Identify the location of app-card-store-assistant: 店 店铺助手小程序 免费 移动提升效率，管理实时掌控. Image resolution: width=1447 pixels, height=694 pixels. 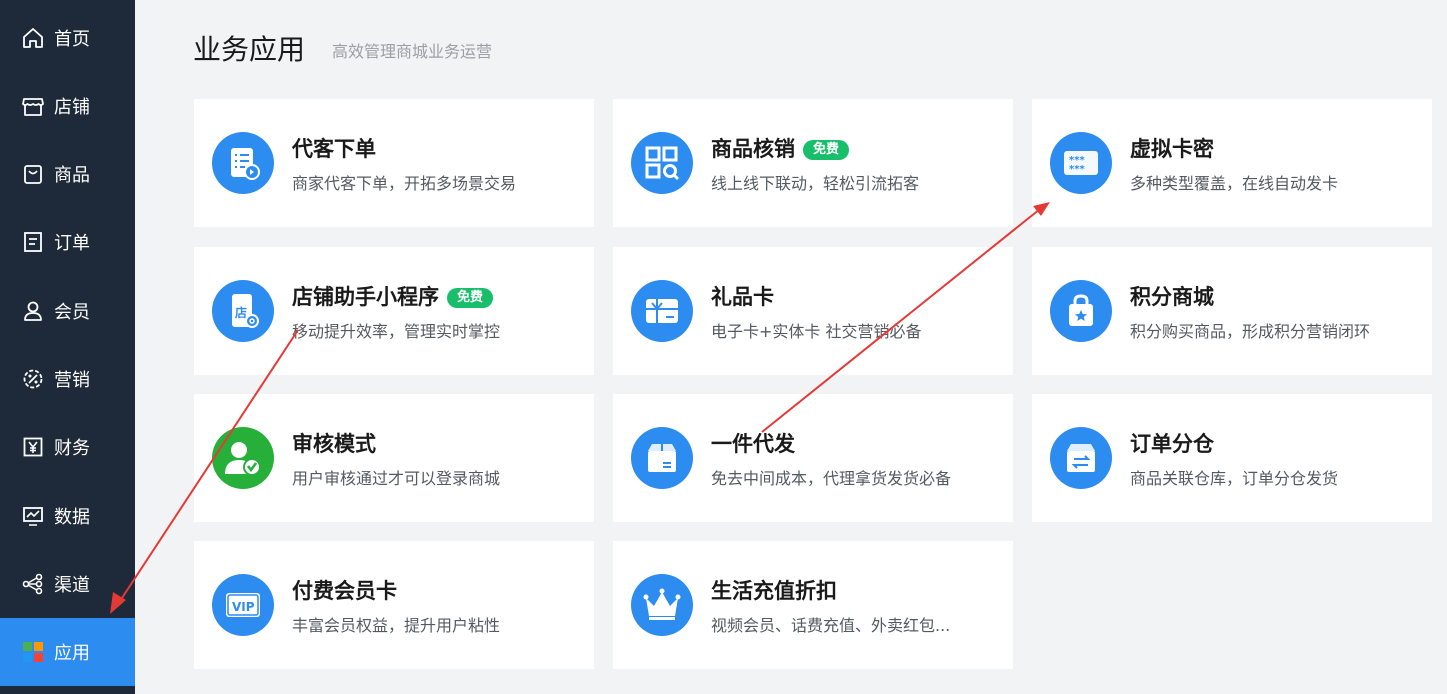
(394, 311).